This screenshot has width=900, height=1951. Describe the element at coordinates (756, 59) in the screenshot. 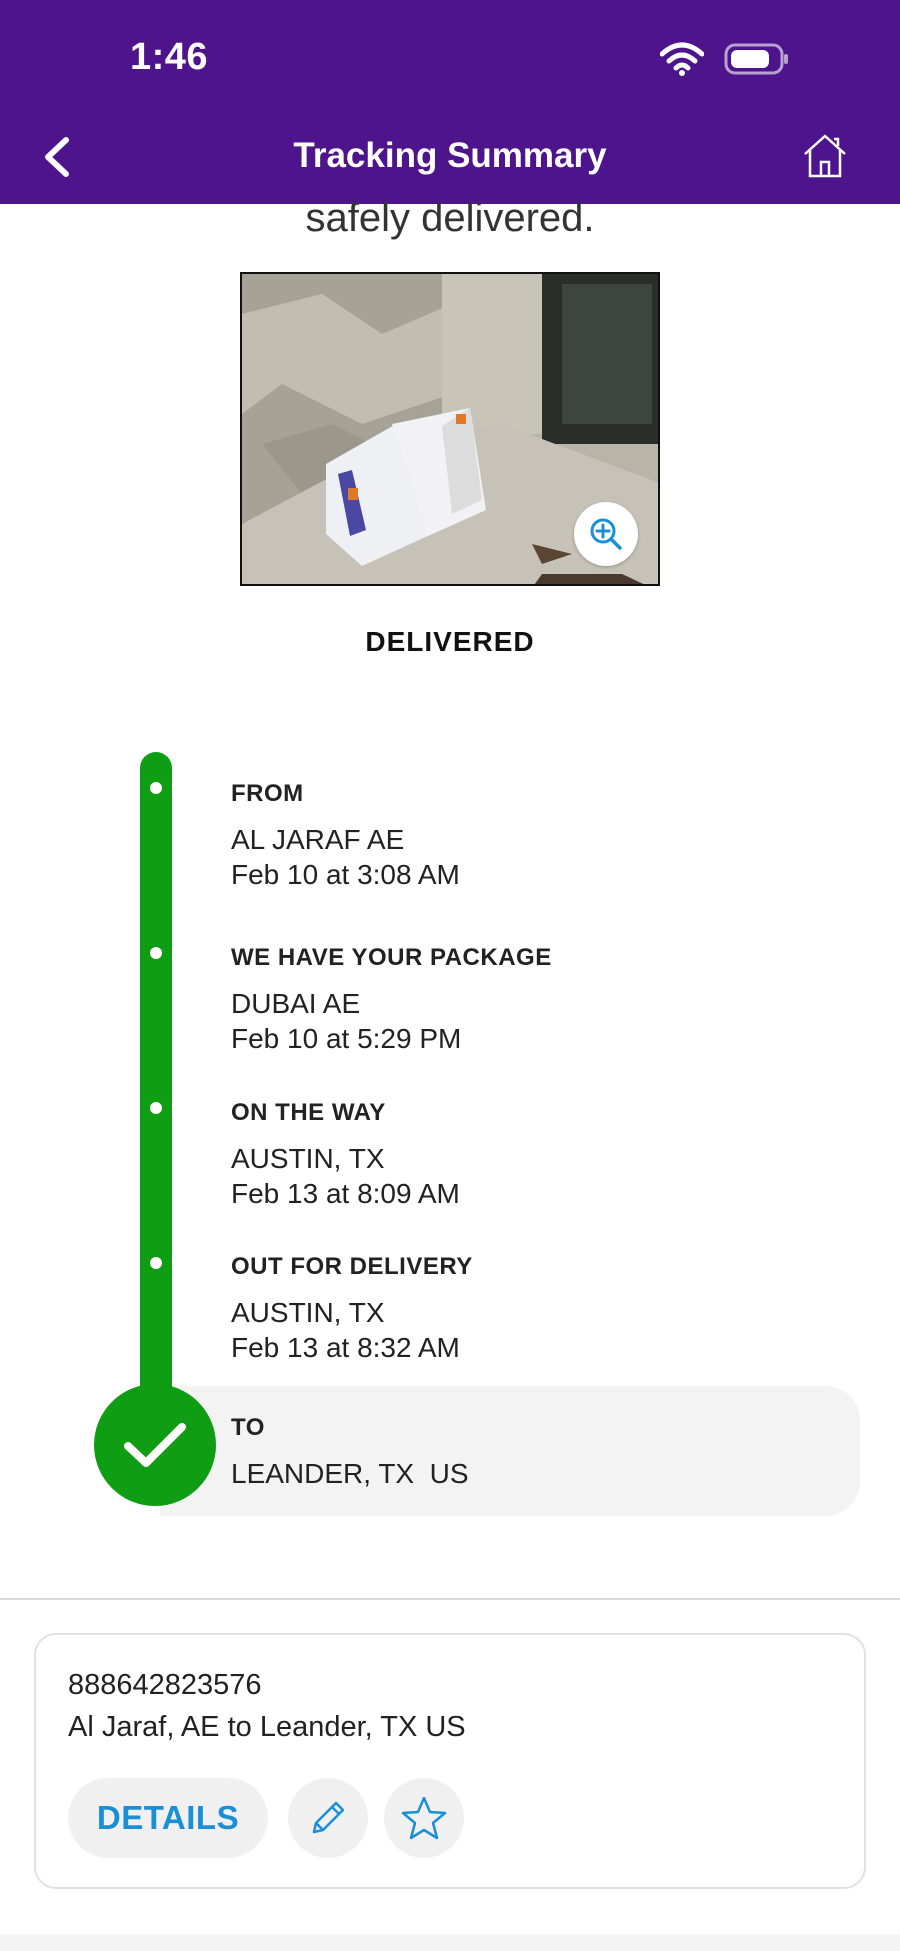

I see `battery-icon` at that location.